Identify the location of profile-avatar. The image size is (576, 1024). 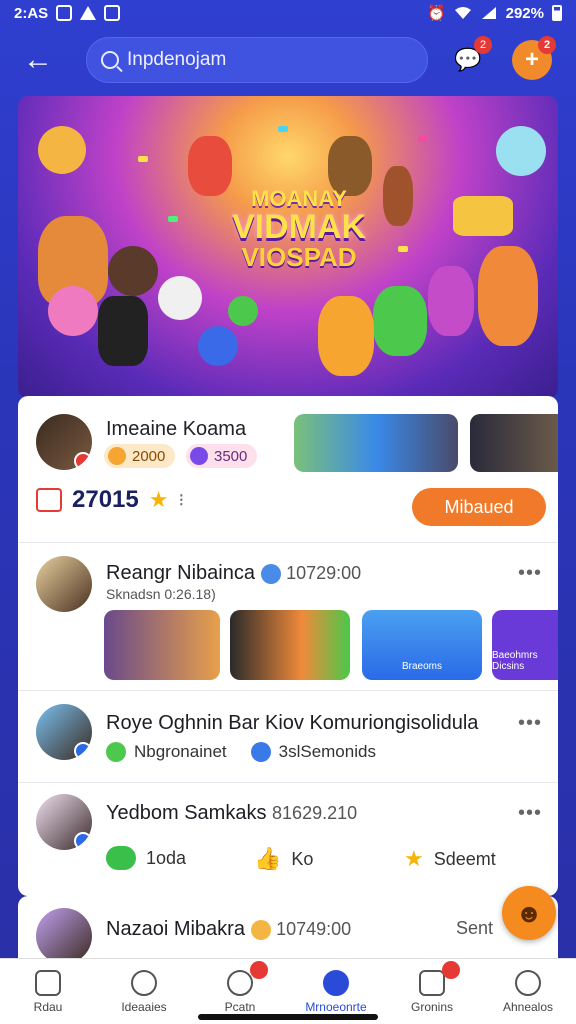
(64, 442).